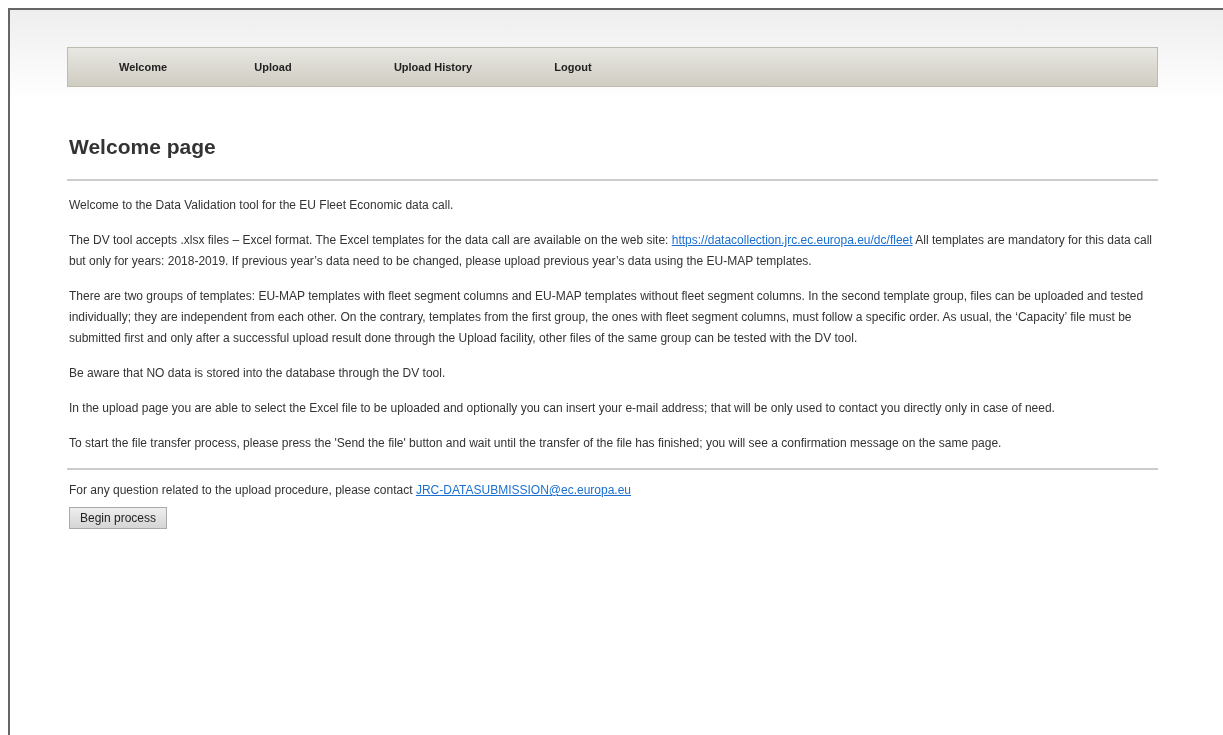  I want to click on paragraph: The DV tool accepts .xlsx files – Excel format. The Excel templates for the data call are available on the web site: https://datacollection.jrc.ec.europa.eu/dc/fleet All templates are mandatory for this data call but only for years: 2018-2019. If previous year’s data need to be changed, please upload previous year’s data using the EU-MAP templates., so click(611, 251).